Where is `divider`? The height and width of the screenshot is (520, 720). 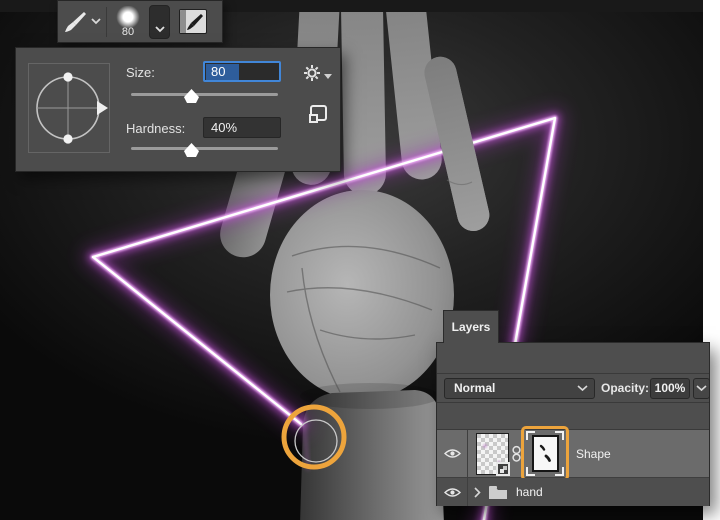
divider is located at coordinates (106, 21).